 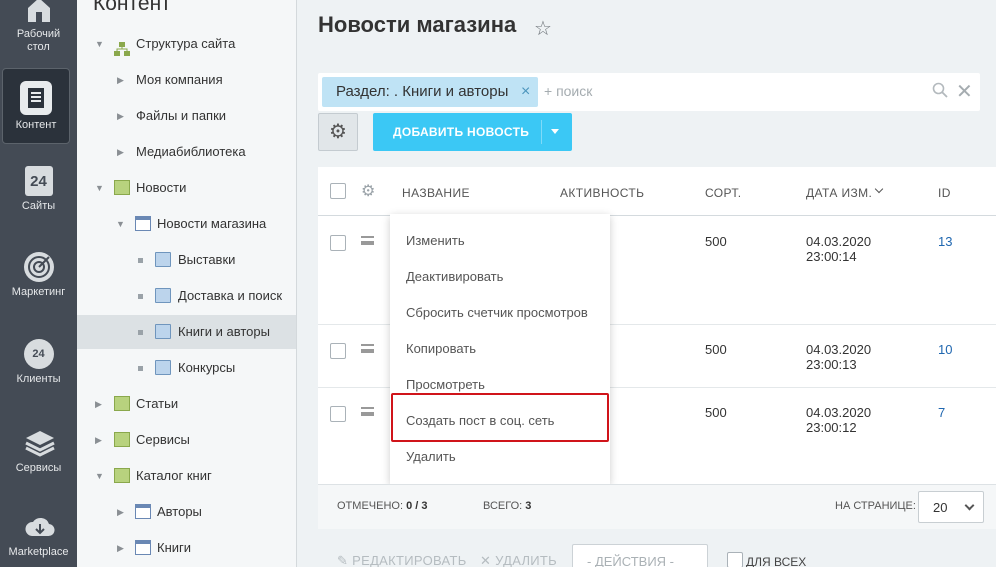 I want to click on tree-item-delivery: Доставка и поиск, so click(x=186, y=296).